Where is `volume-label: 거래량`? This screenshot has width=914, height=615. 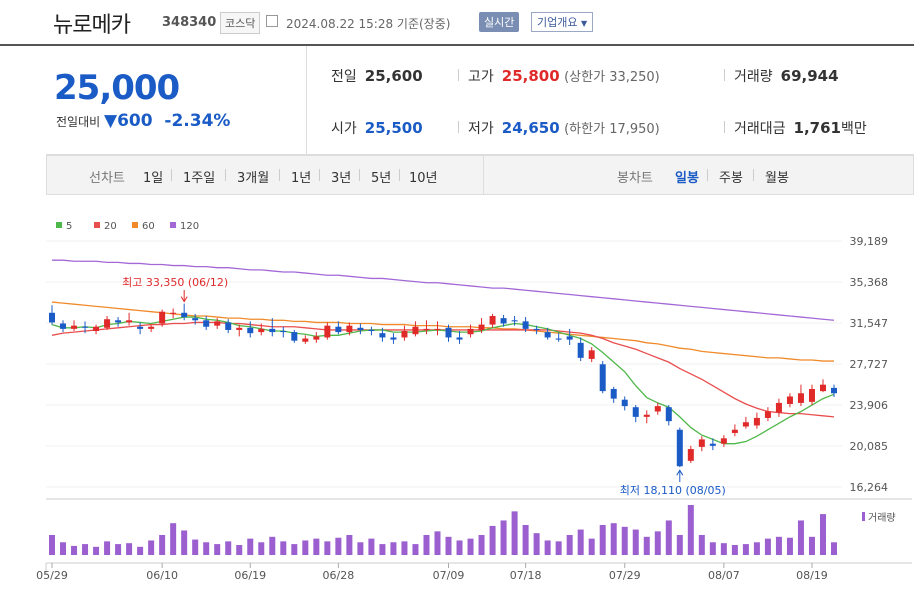
volume-label: 거래량 is located at coordinates (753, 77).